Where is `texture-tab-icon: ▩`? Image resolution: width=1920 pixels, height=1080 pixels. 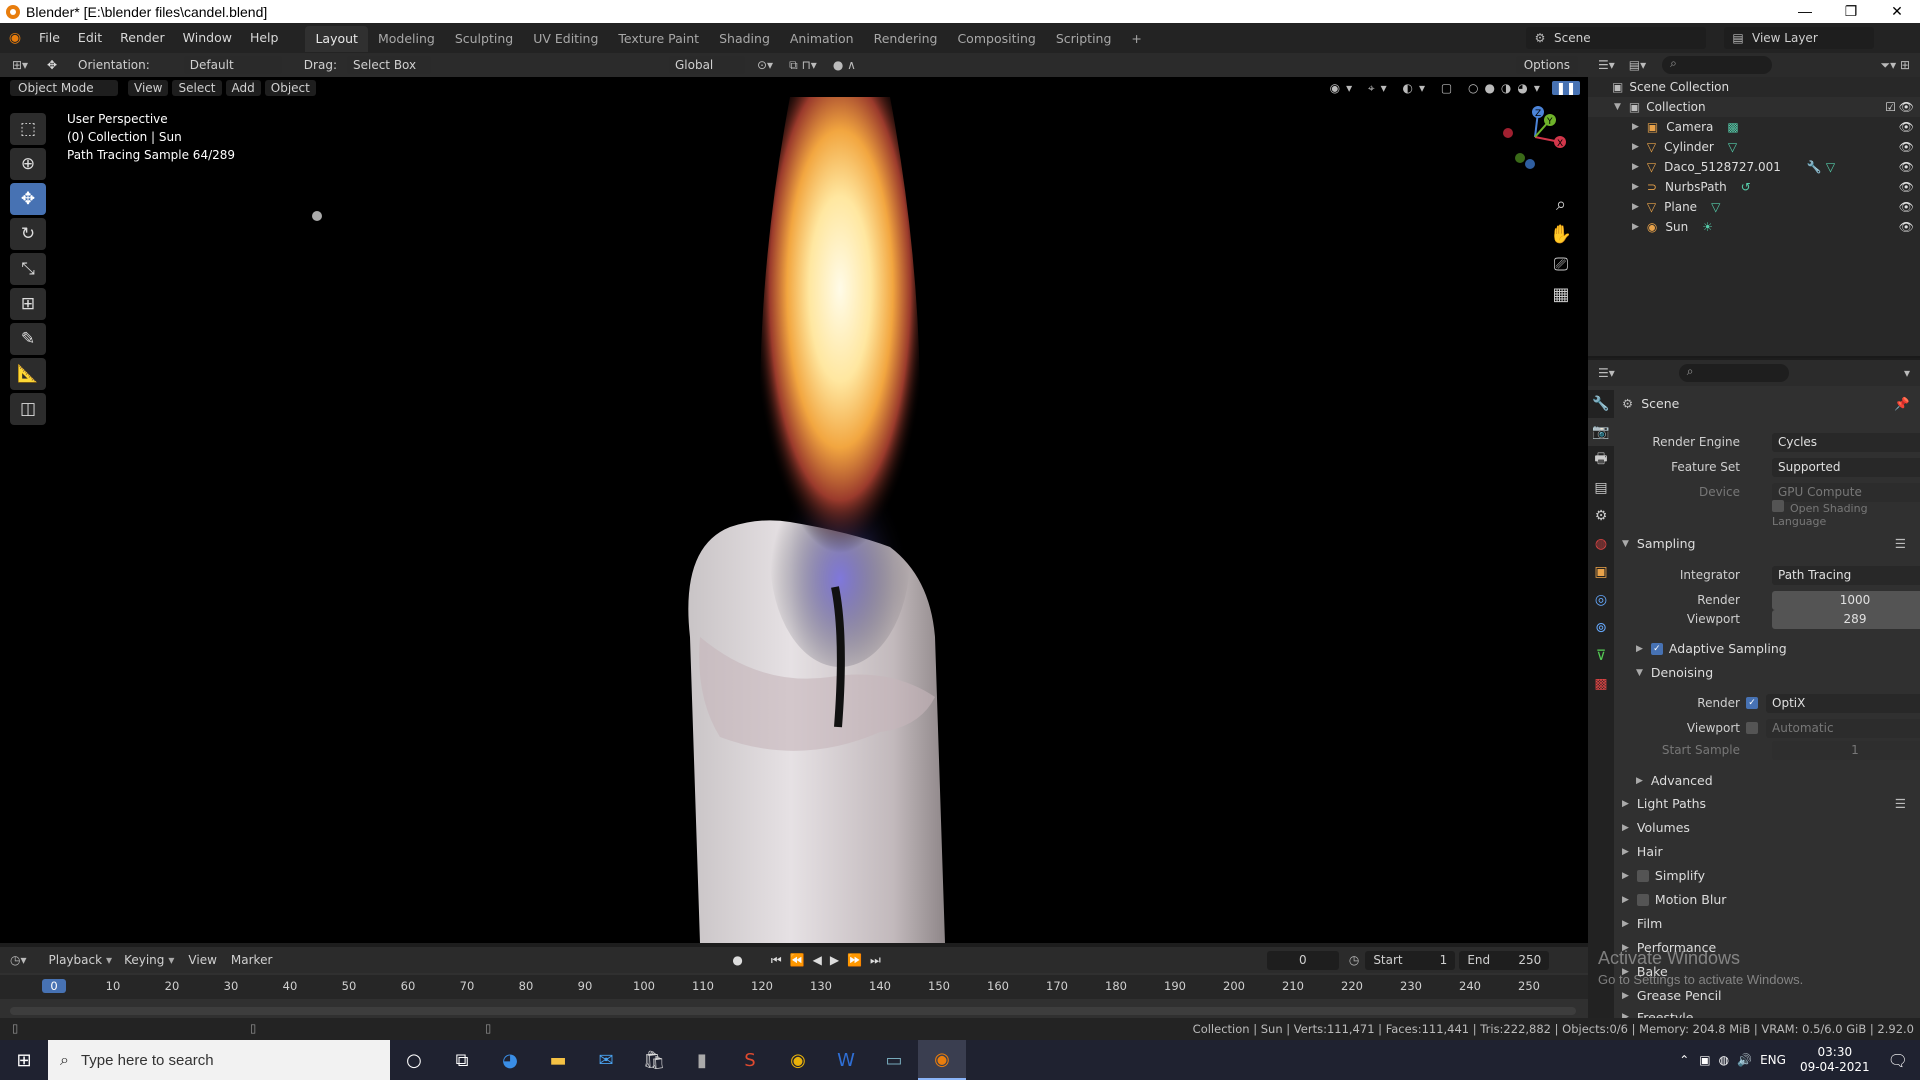
texture-tab-icon: ▩ is located at coordinates (1601, 684).